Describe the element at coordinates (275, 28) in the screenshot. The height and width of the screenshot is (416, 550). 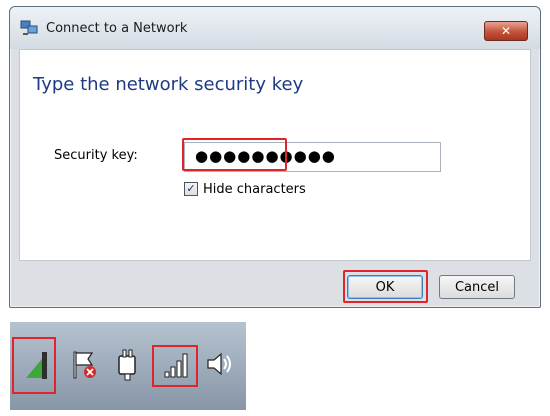
I see `title-bar: Connect to a Network ✕` at that location.